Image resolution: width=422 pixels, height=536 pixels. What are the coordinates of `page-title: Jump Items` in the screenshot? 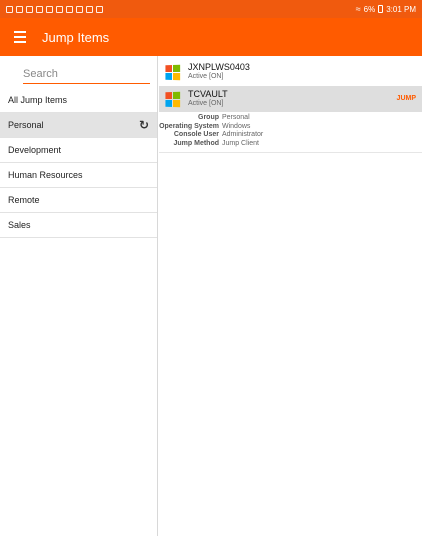 It's located at (76, 37).